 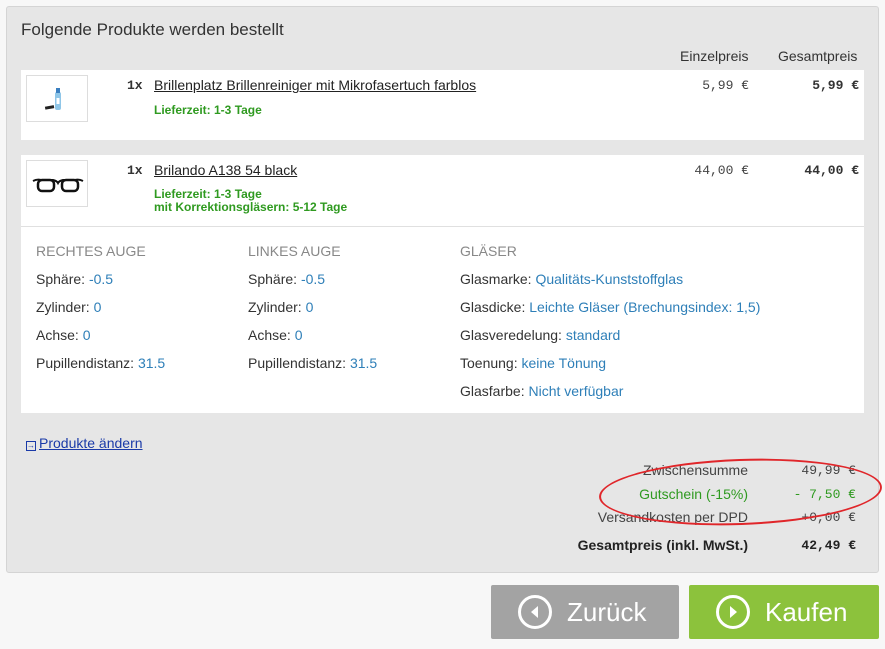 I want to click on voucher-label: Gutschein (-15%), so click(x=693, y=494).